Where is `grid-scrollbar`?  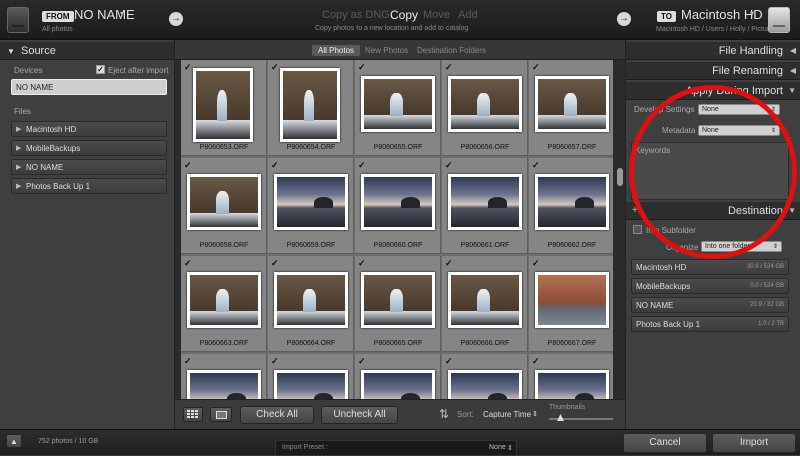 grid-scrollbar is located at coordinates (620, 229).